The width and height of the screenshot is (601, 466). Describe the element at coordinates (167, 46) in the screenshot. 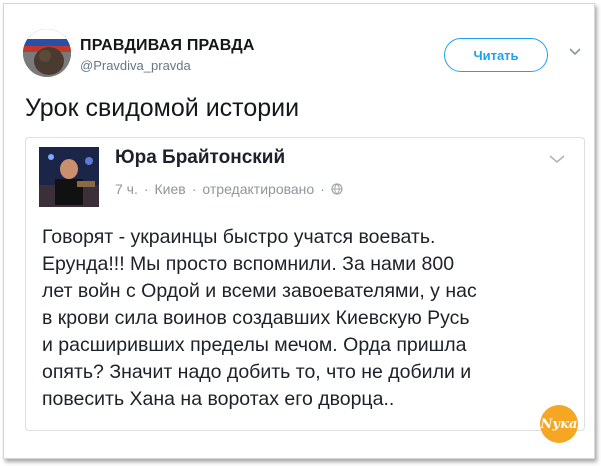

I see `author-display-name: ПРАВДИВАЯ ПРАВДА` at that location.